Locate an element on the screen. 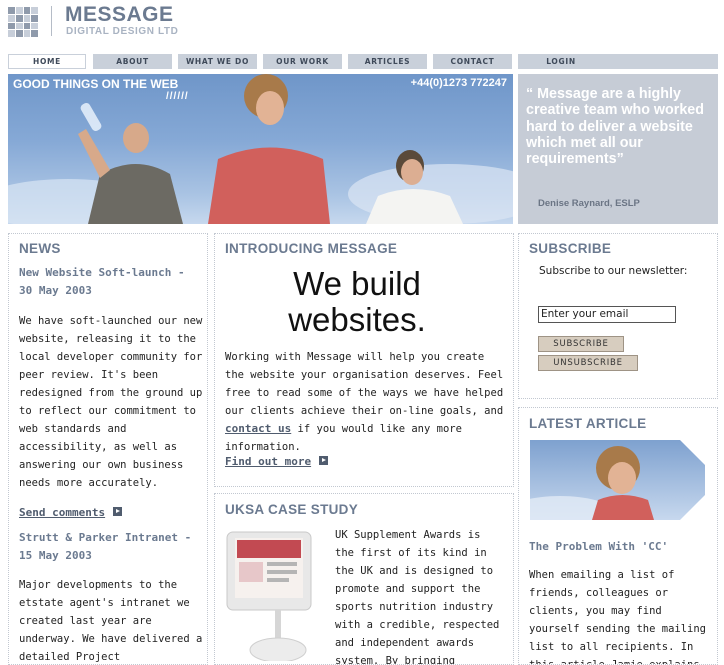  news-item-title: New Website Soft-launch - 30 May 2003 is located at coordinates (111, 282).